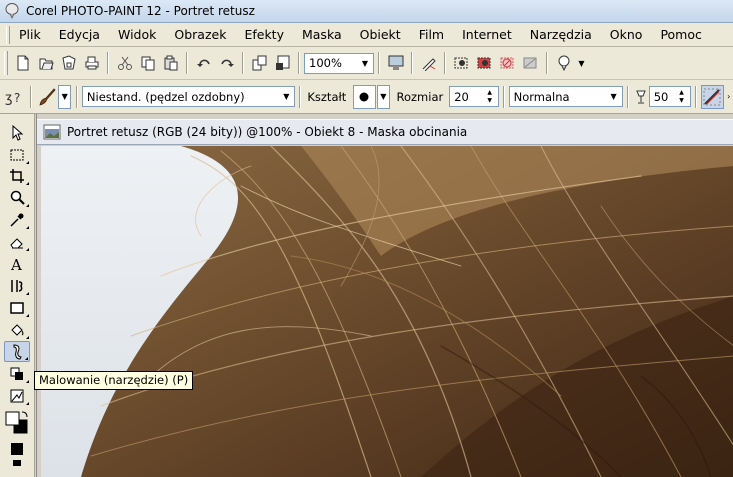  What do you see at coordinates (17, 395) in the screenshot?
I see `image-sprayer-tool-icon` at bounding box center [17, 395].